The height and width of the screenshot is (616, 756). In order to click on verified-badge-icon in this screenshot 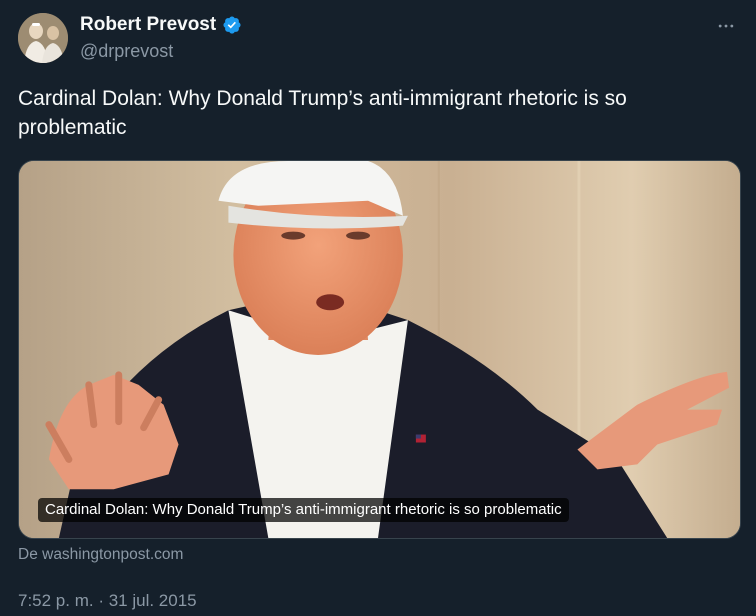, I will do `click(232, 25)`.